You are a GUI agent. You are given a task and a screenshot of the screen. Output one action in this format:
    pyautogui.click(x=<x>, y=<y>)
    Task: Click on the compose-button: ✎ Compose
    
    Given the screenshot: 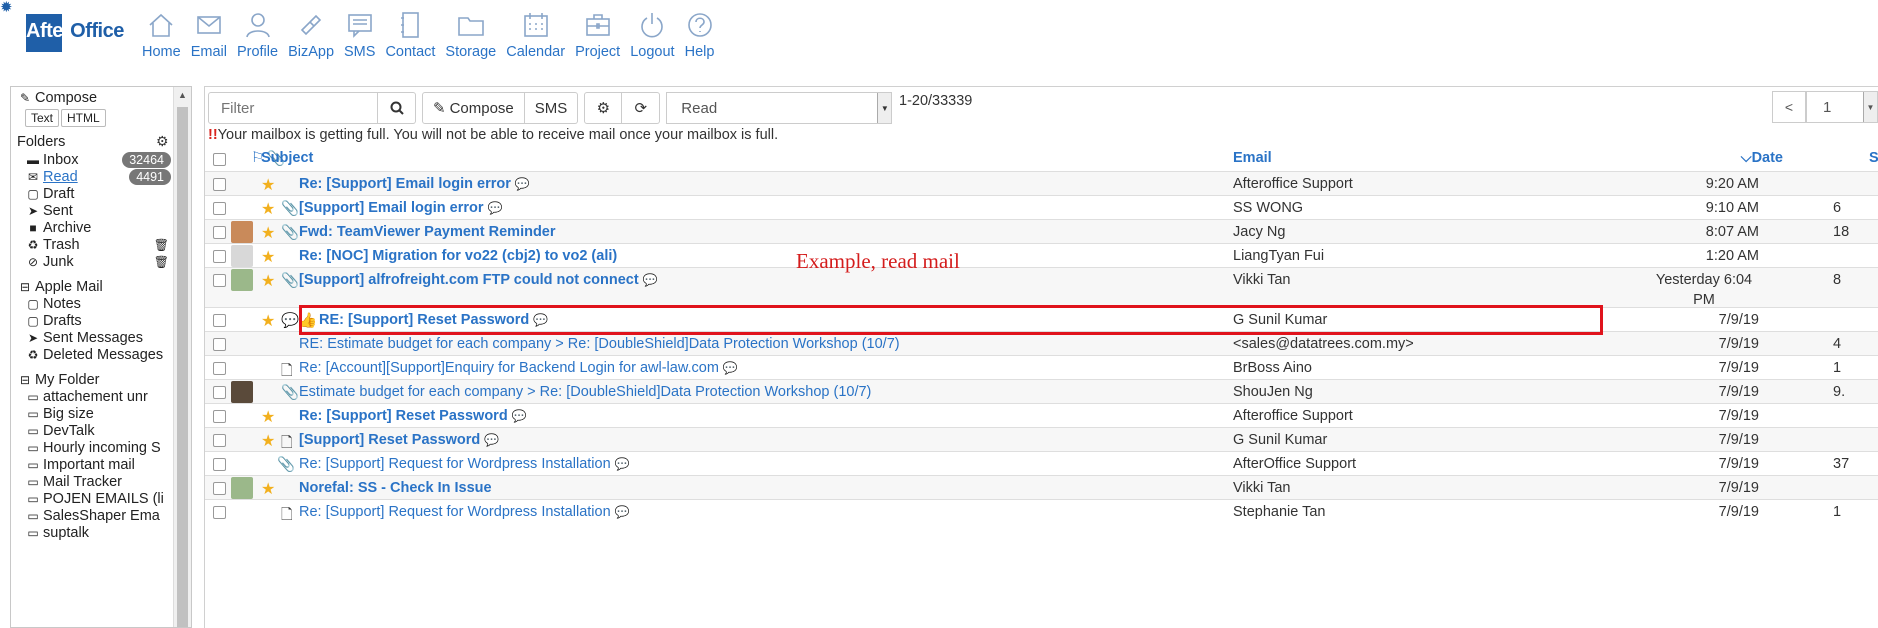 What is the action you would take?
    pyautogui.click(x=473, y=108)
    